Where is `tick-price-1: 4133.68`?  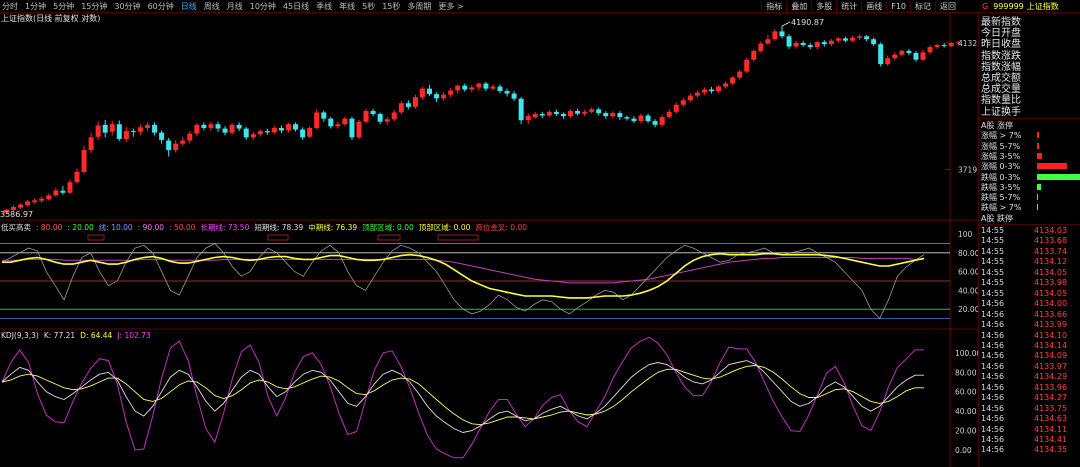
tick-price-1: 4133.68 is located at coordinates (1051, 241).